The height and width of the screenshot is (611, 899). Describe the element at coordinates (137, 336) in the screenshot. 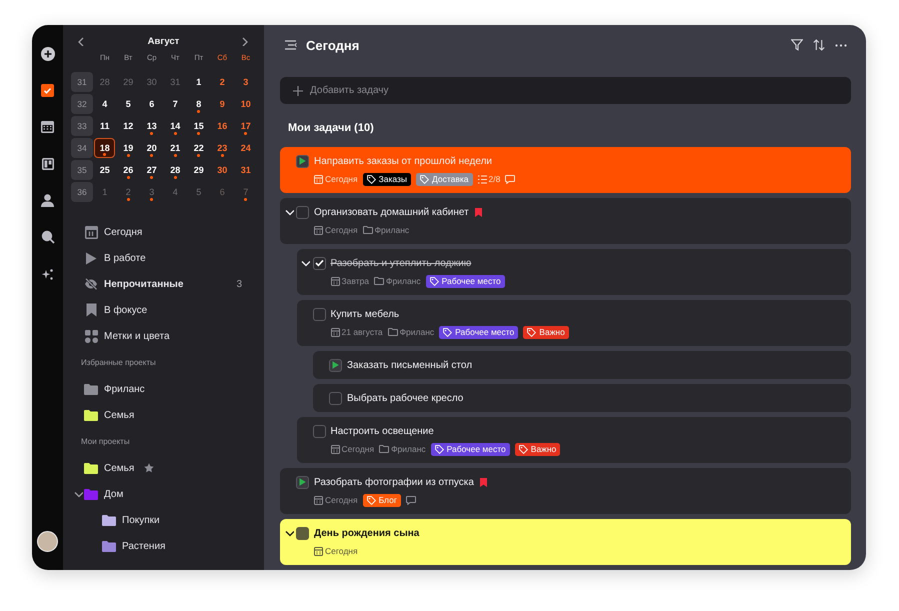

I see `nav-label: Метки и цвета` at that location.